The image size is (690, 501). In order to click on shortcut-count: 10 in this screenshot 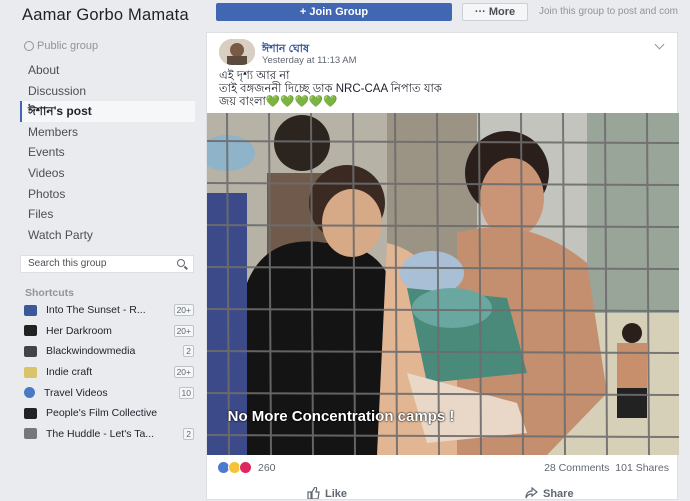, I will do `click(186, 392)`.